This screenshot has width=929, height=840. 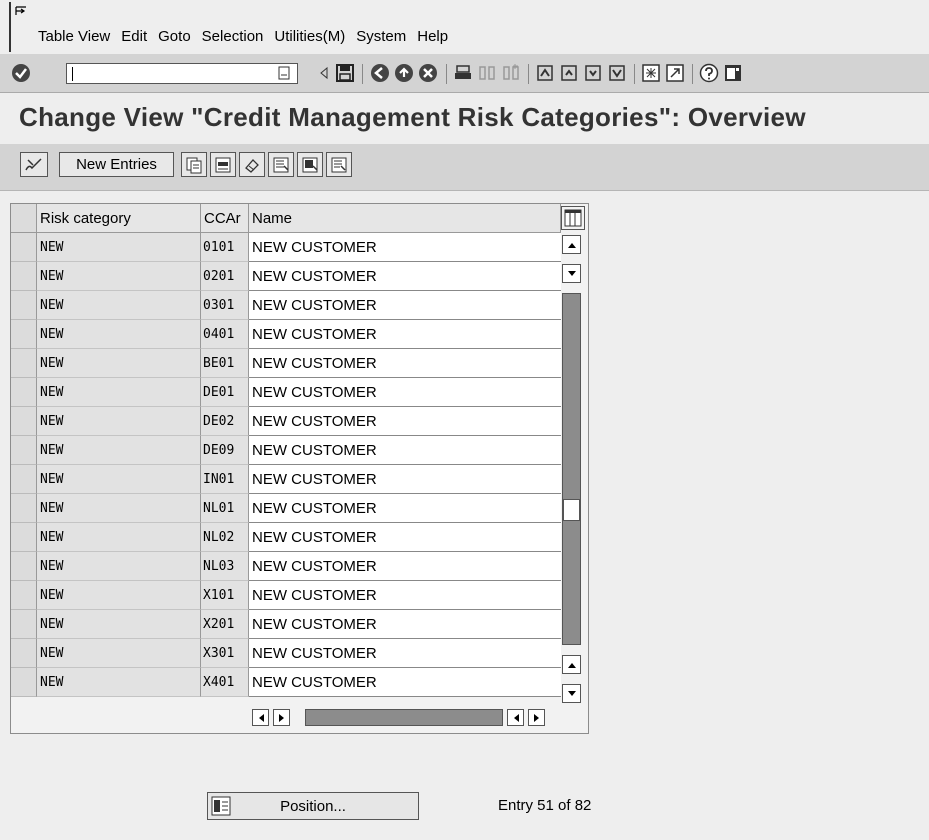 I want to click on horizontal-scrollbar, so click(x=299, y=719).